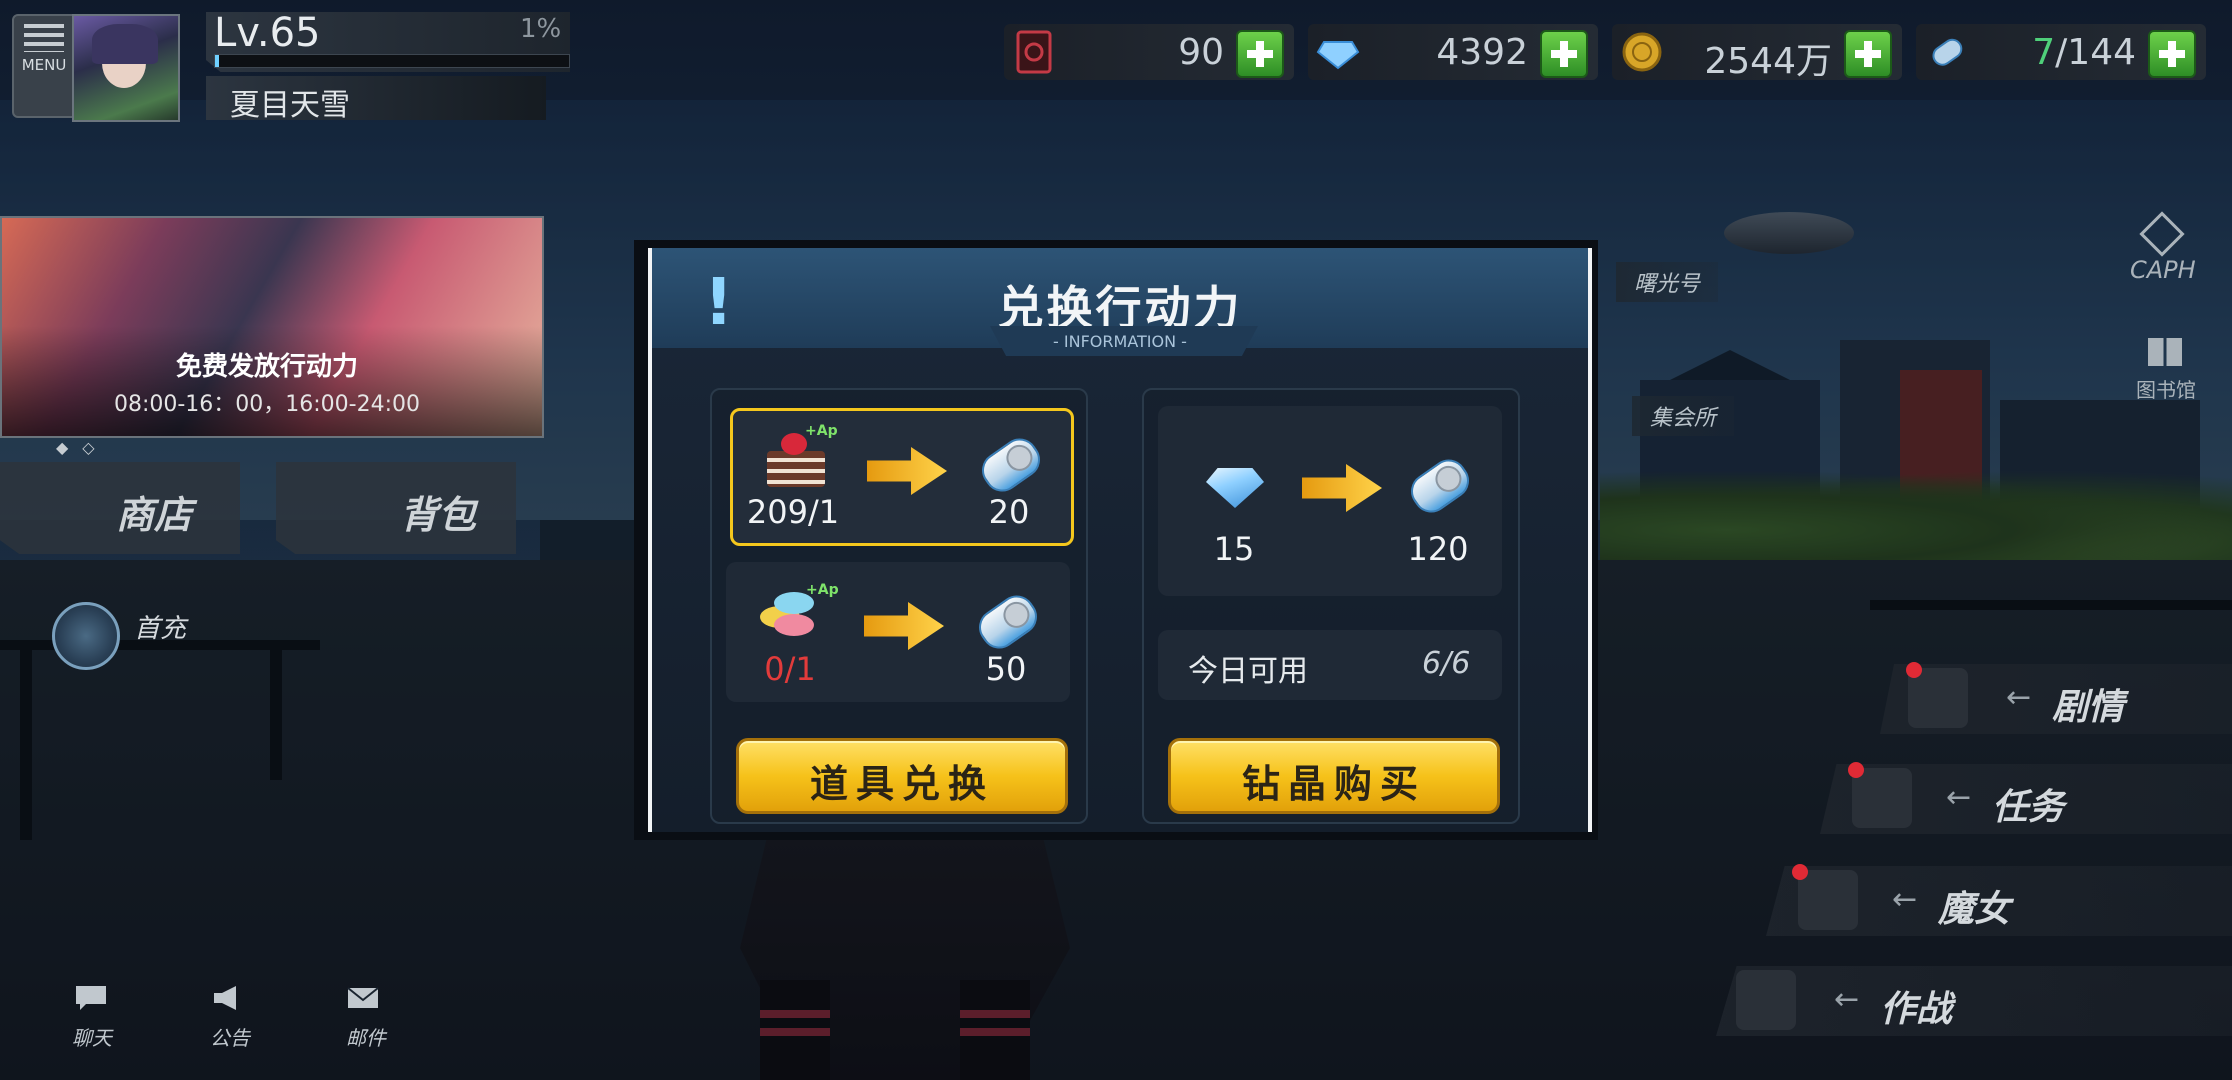  What do you see at coordinates (794, 444) in the screenshot?
I see `cake-strawberry` at bounding box center [794, 444].